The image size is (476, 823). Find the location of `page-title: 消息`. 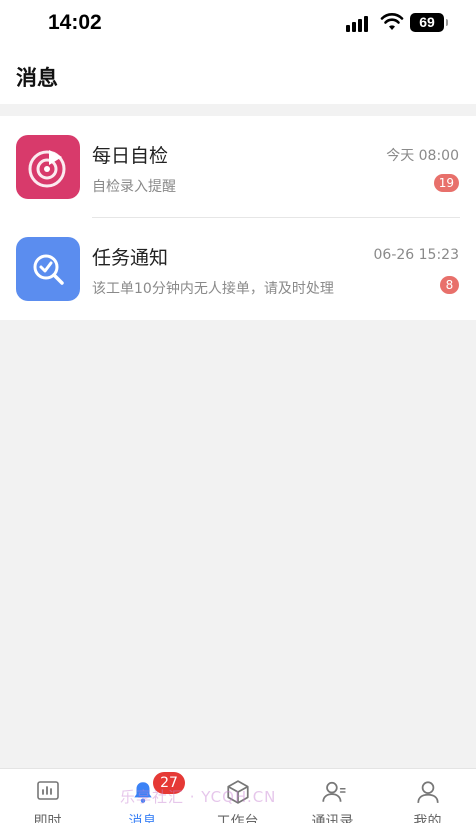

page-title: 消息 is located at coordinates (37, 78).